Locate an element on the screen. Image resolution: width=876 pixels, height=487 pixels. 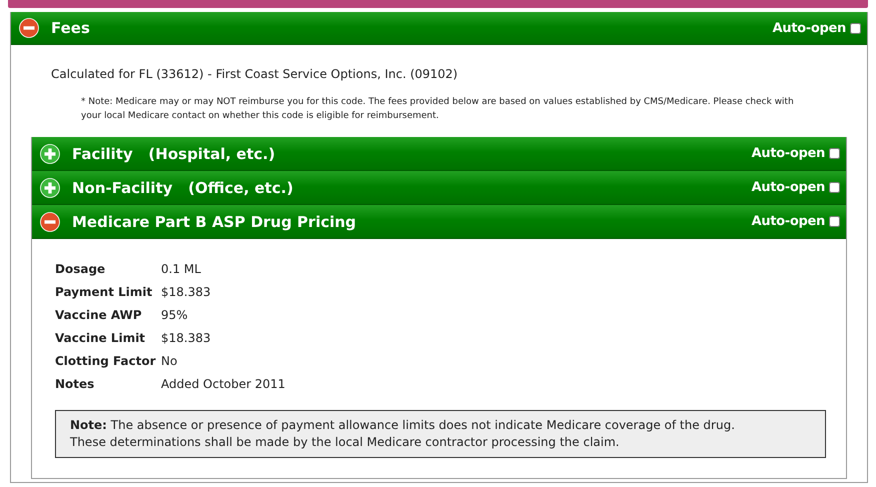
section-header: Facility (Hospital, etc.) Auto-open is located at coordinates (439, 154).